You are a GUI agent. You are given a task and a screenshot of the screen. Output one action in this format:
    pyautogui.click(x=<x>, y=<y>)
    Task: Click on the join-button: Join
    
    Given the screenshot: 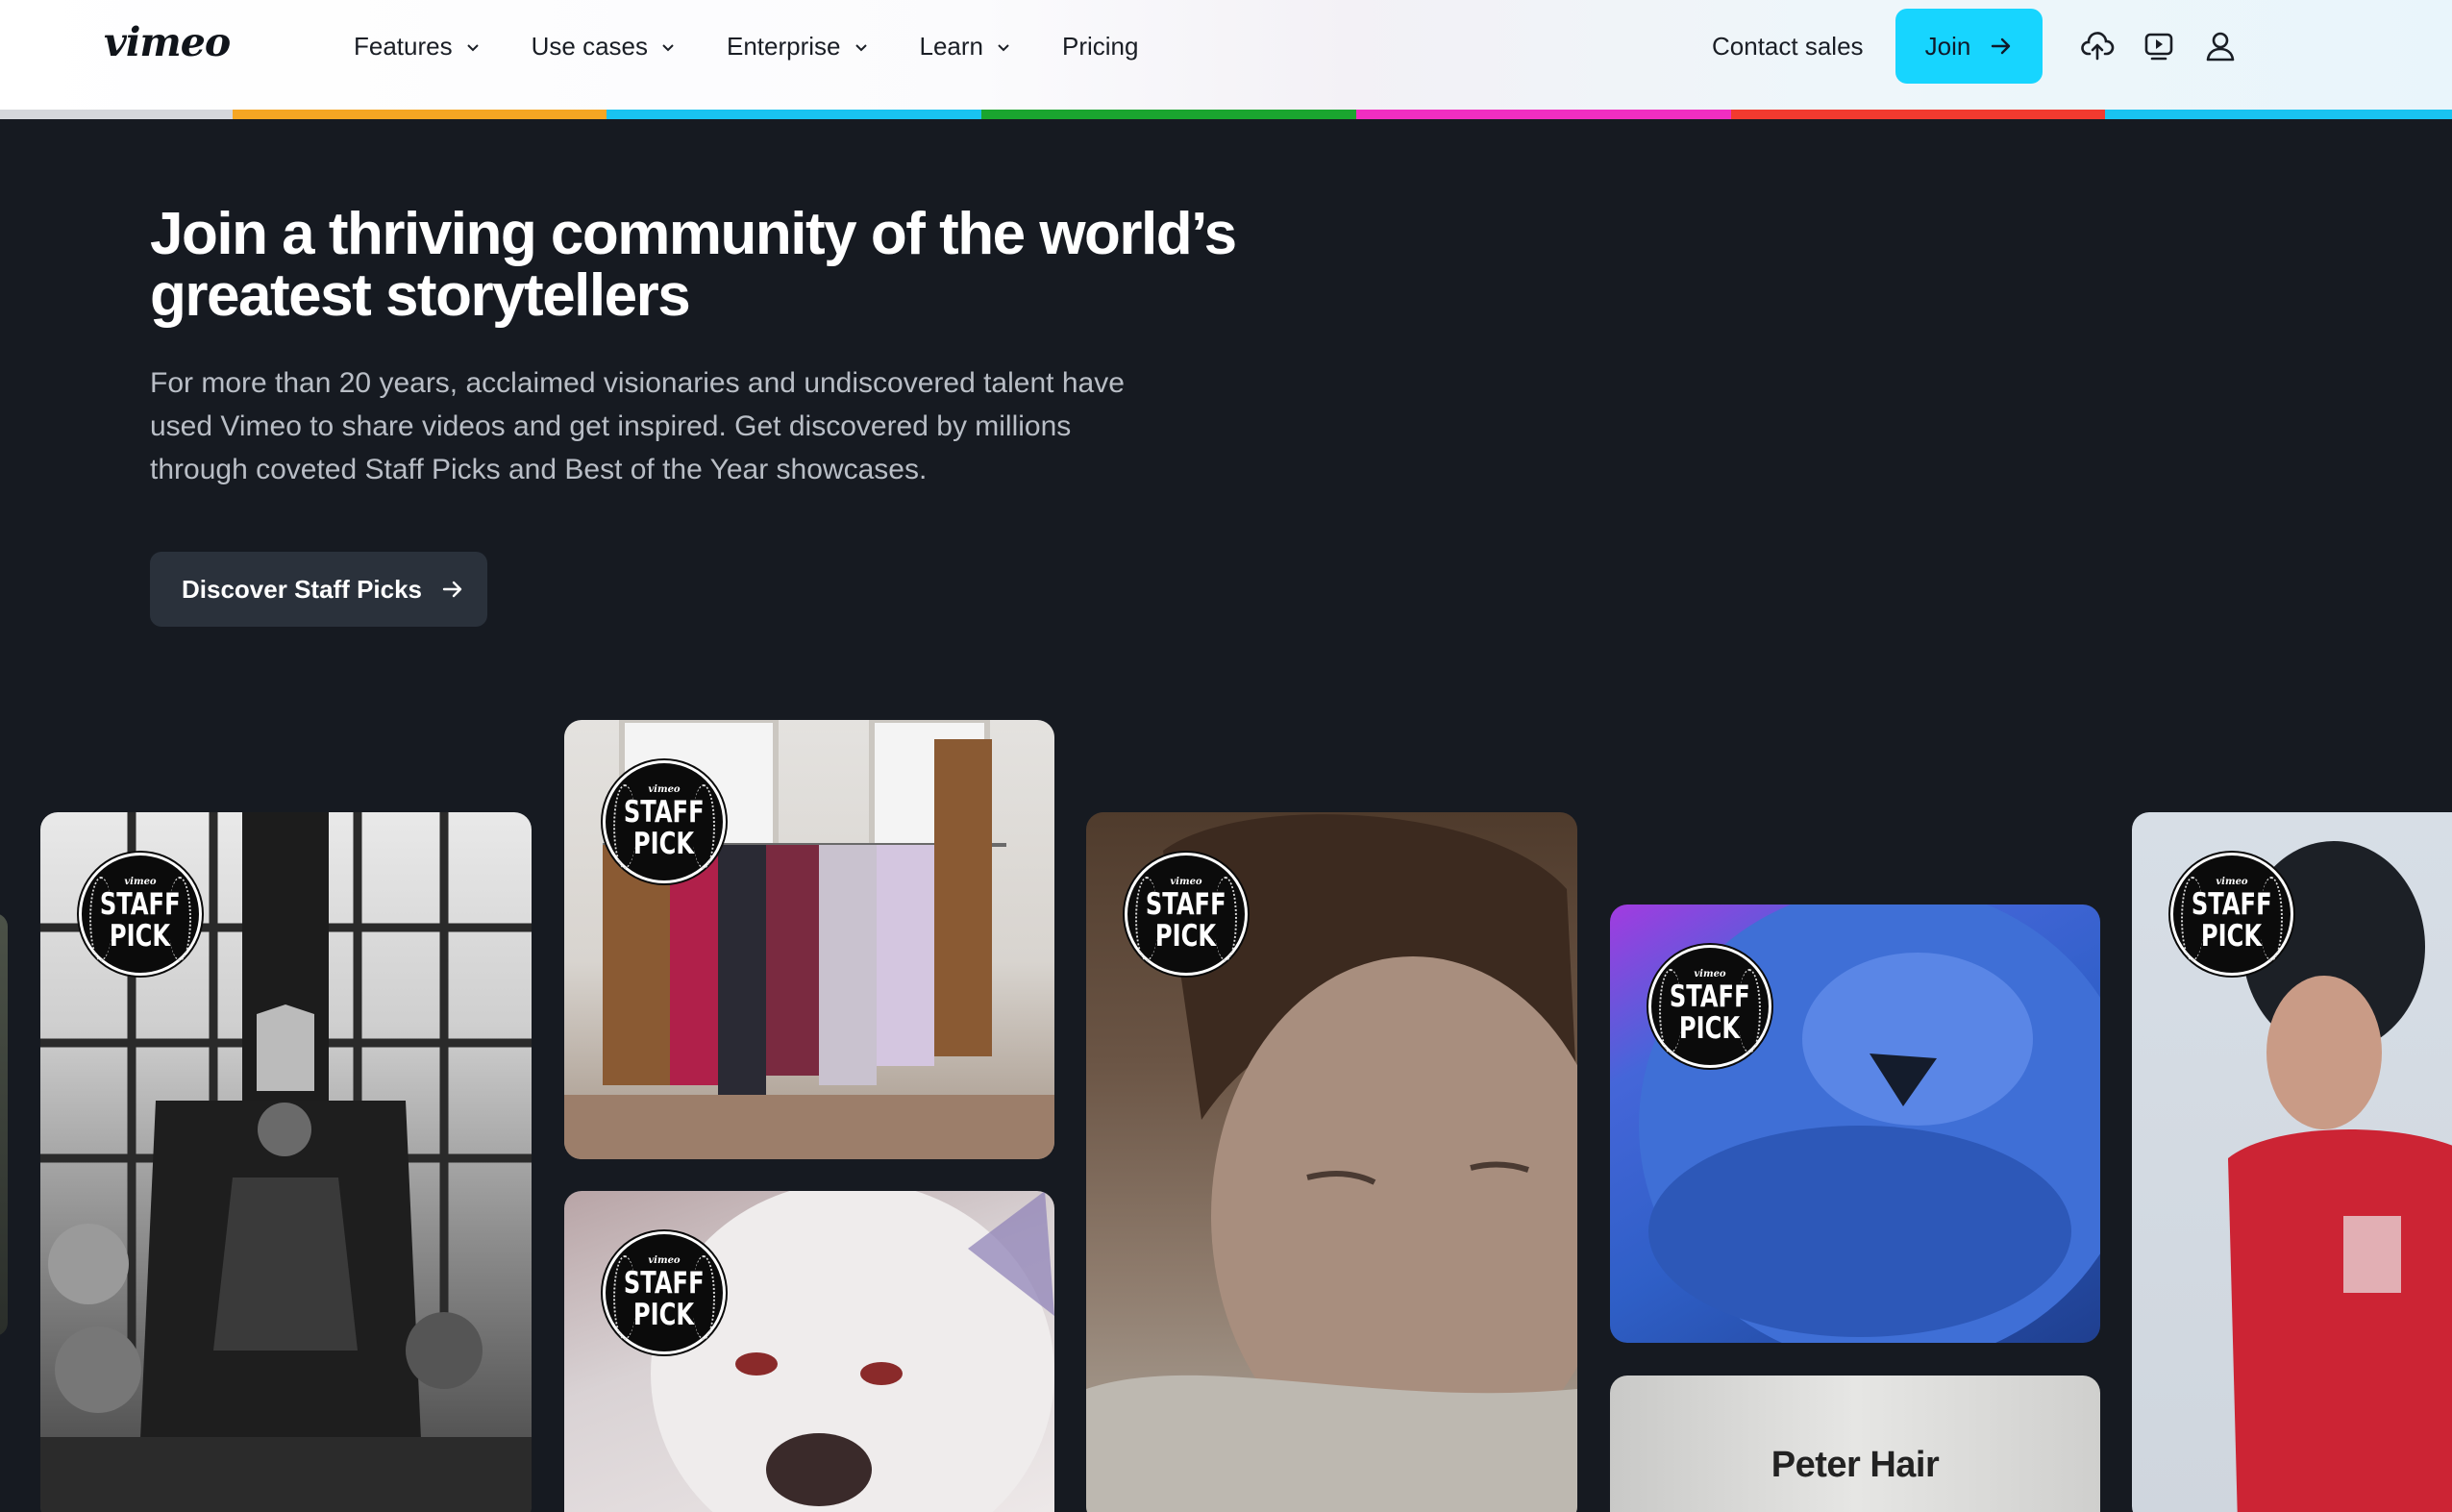 What is the action you would take?
    pyautogui.click(x=1969, y=46)
    